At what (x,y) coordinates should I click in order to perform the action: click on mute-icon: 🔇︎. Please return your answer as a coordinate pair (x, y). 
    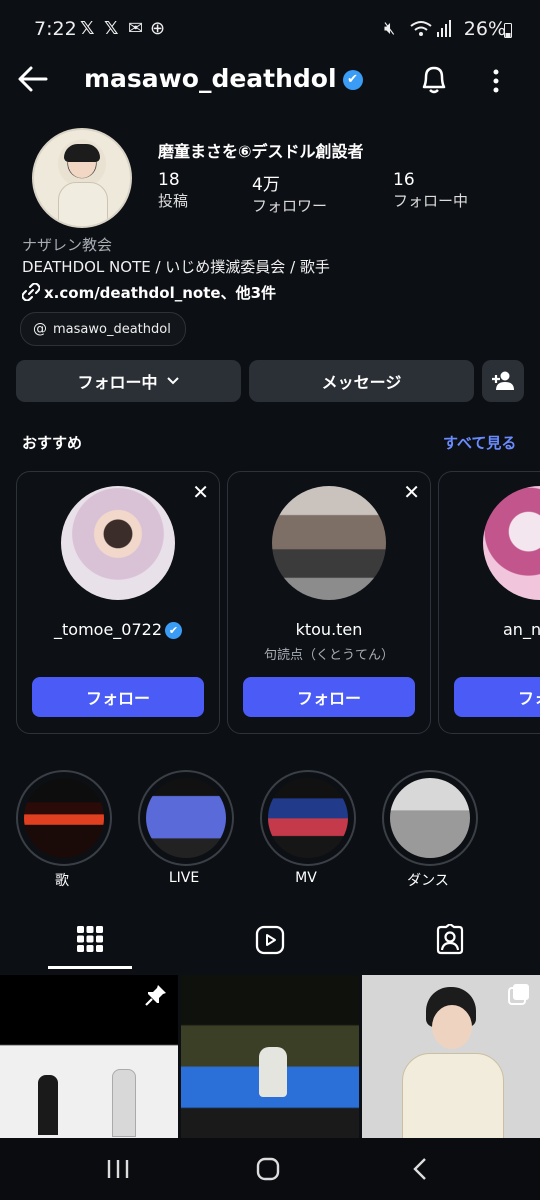
    Looking at the image, I should click on (390, 28).